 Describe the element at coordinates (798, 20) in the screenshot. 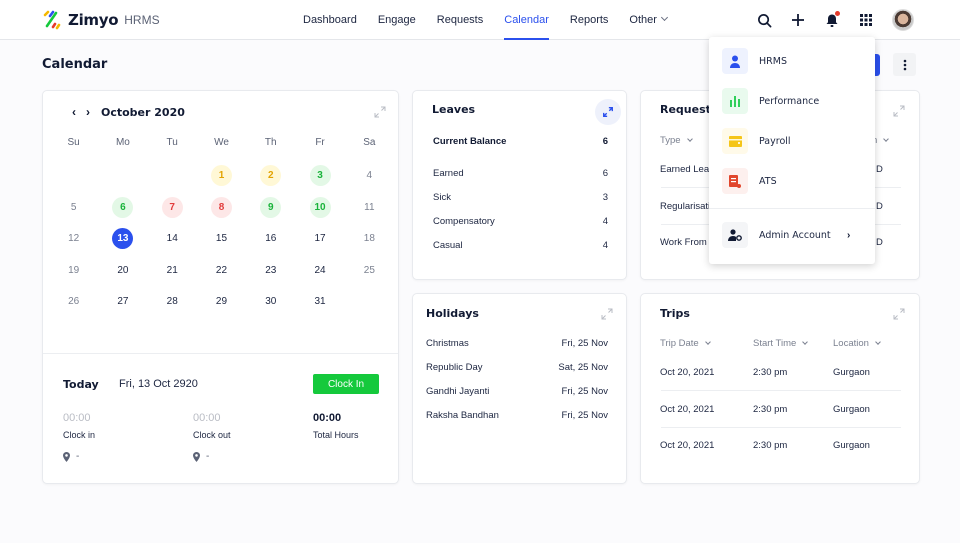

I see `add-button` at that location.